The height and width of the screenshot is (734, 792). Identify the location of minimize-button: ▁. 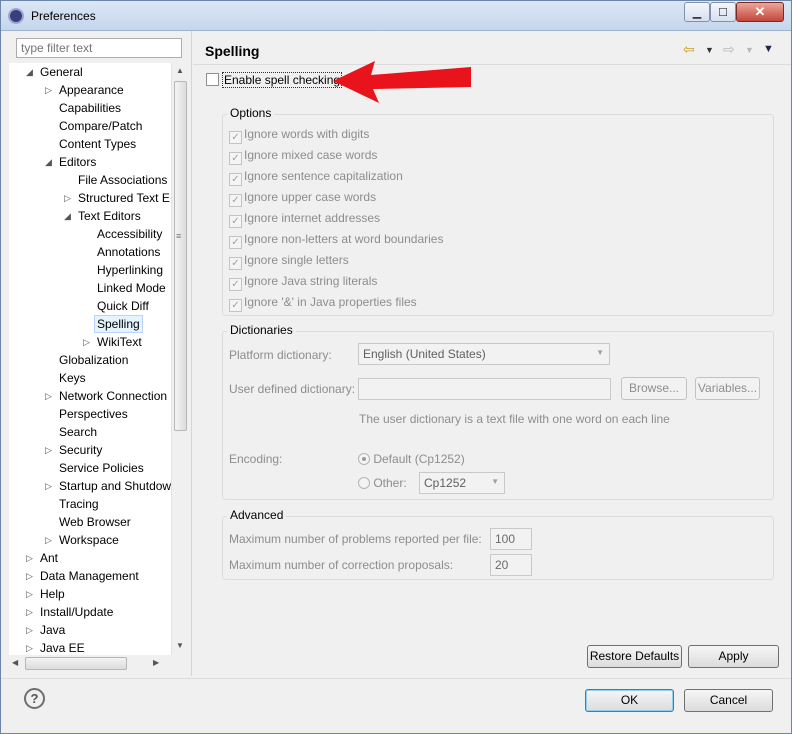
(697, 12).